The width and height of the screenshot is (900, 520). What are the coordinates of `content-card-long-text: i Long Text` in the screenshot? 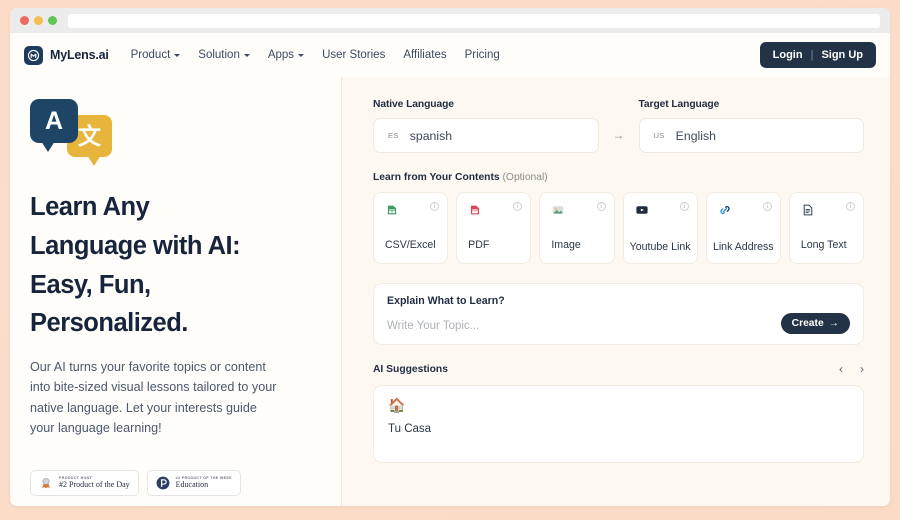 It's located at (826, 228).